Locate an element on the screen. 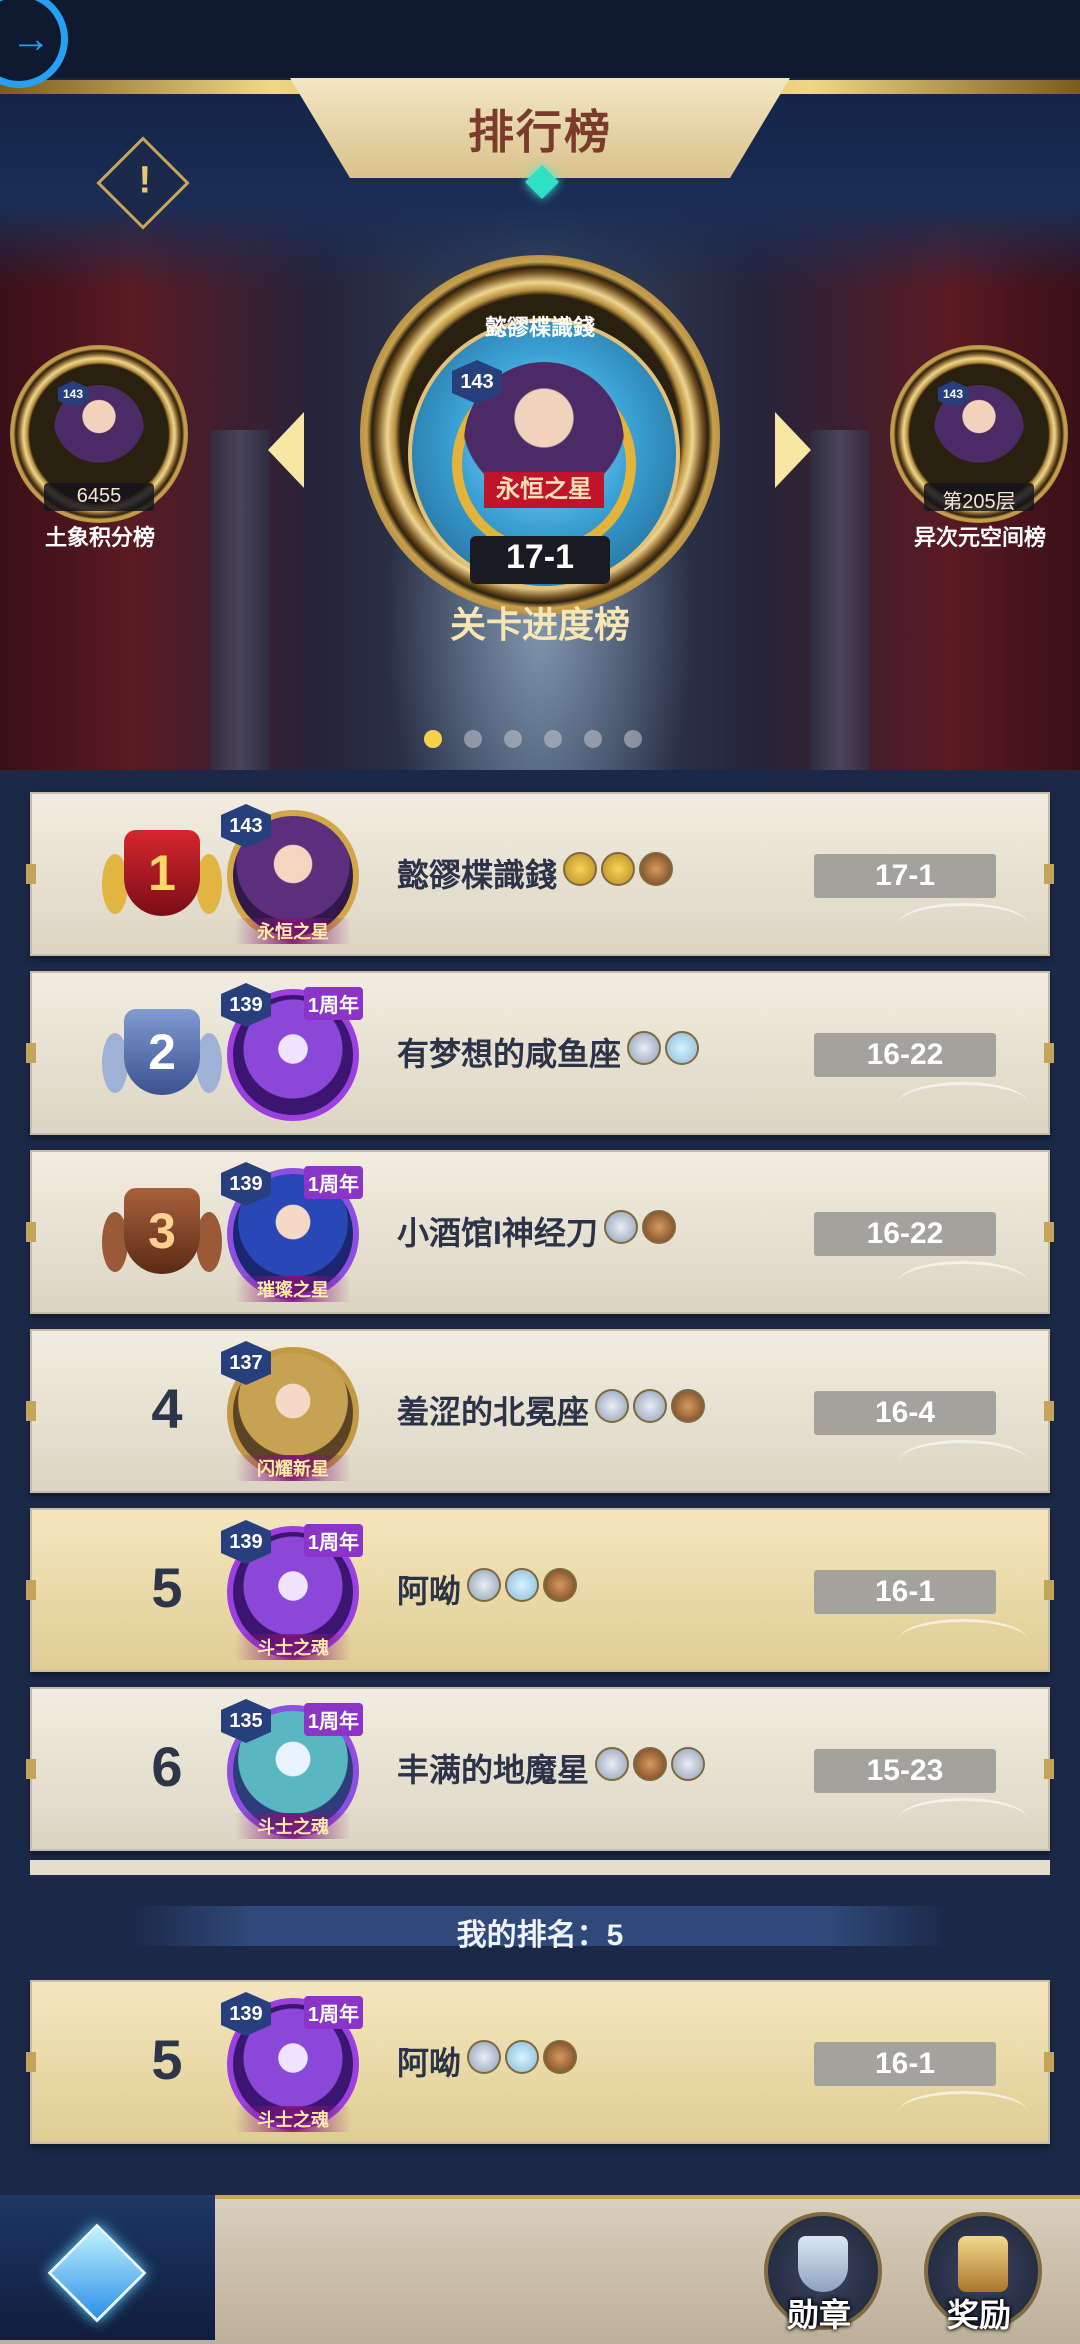  list-item-partial is located at coordinates (540, 1867).